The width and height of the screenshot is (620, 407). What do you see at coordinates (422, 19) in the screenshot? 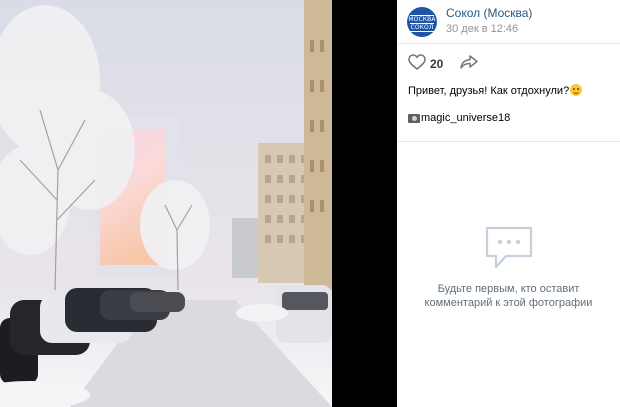
I see `avatar-text-top: МОСКВА` at bounding box center [422, 19].